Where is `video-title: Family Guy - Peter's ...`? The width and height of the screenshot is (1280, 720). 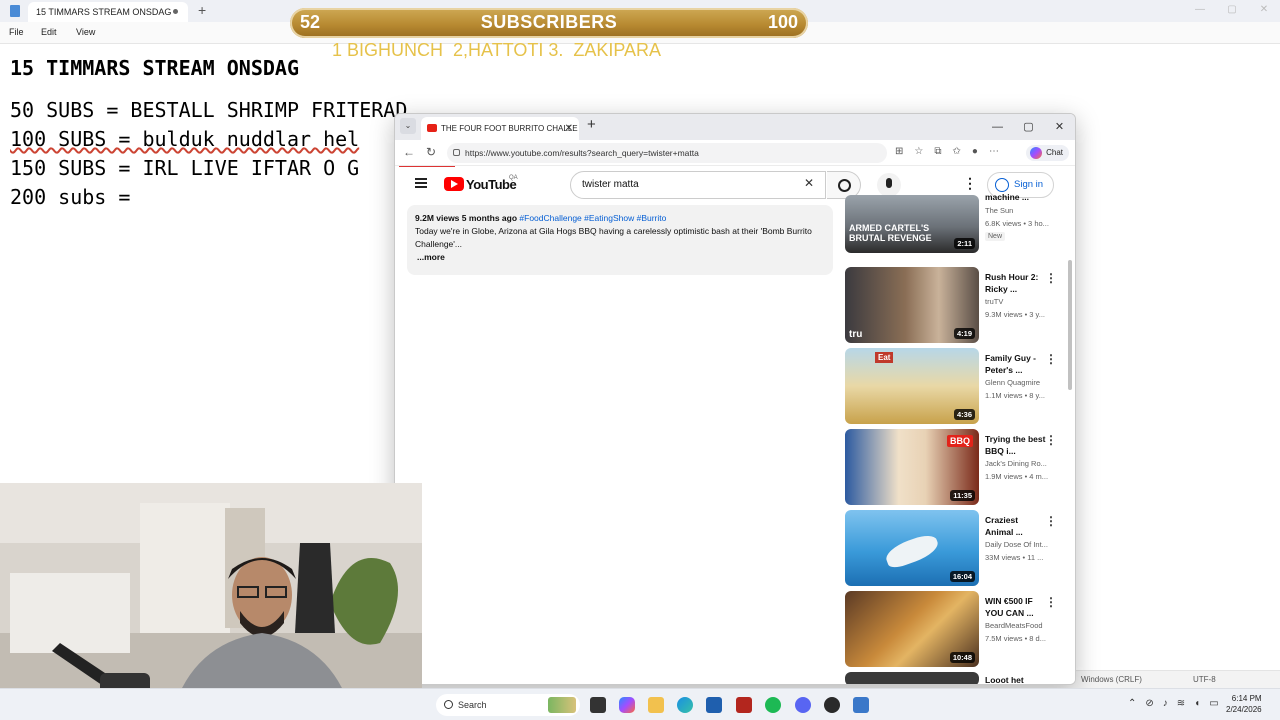
video-title: Family Guy - Peter's ... is located at coordinates (1016, 364).